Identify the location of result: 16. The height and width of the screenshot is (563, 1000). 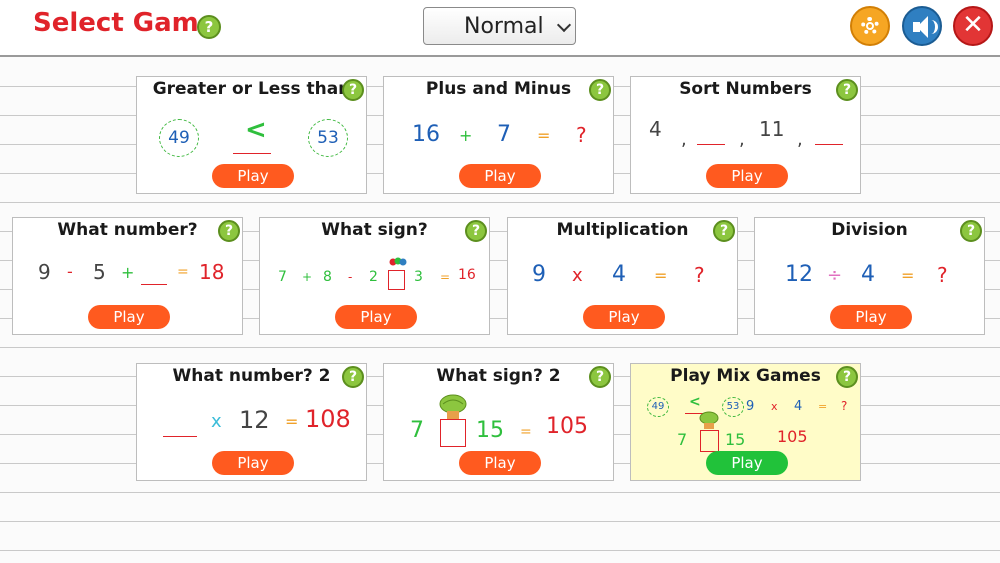
(467, 275).